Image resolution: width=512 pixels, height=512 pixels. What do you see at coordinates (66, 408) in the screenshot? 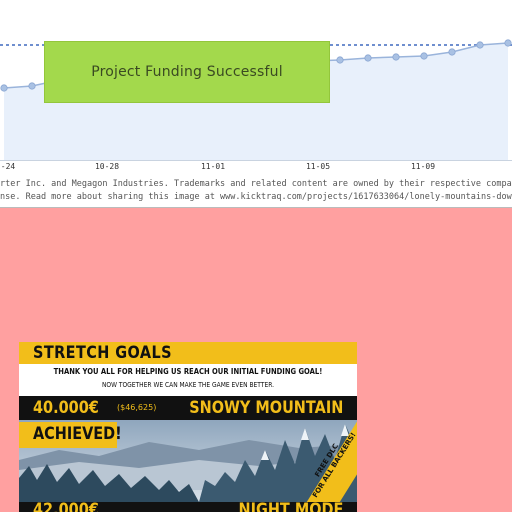
I see `goal-amount: 40.000€` at bounding box center [66, 408].